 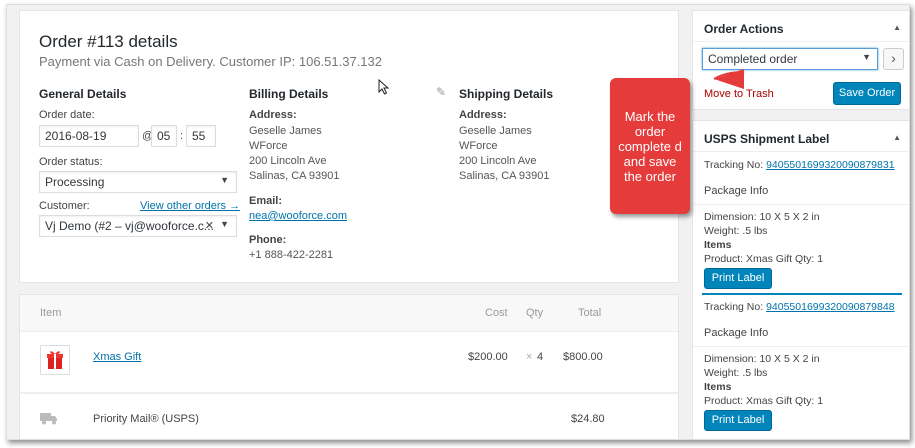 I want to click on order-status-label: Order status:, so click(x=71, y=162).